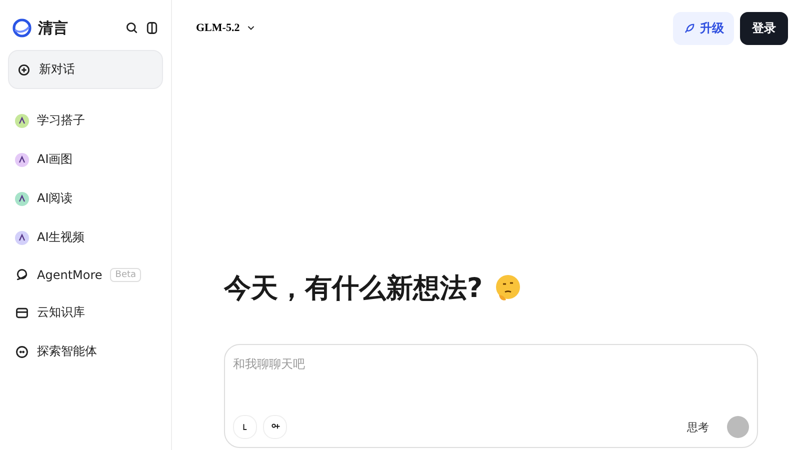  Describe the element at coordinates (152, 28) in the screenshot. I see `sidebar-toggle-icon` at that location.